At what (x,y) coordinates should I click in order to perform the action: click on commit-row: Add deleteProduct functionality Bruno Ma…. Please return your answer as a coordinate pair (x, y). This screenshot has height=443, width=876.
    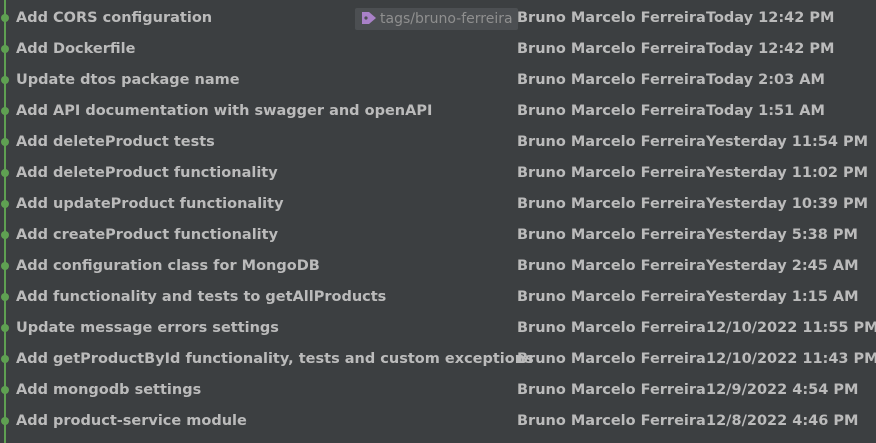
    Looking at the image, I should click on (438, 173).